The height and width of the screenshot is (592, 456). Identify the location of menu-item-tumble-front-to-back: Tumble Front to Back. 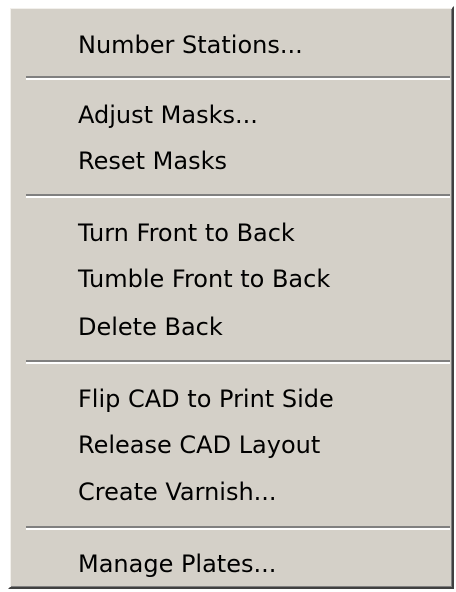
(231, 279).